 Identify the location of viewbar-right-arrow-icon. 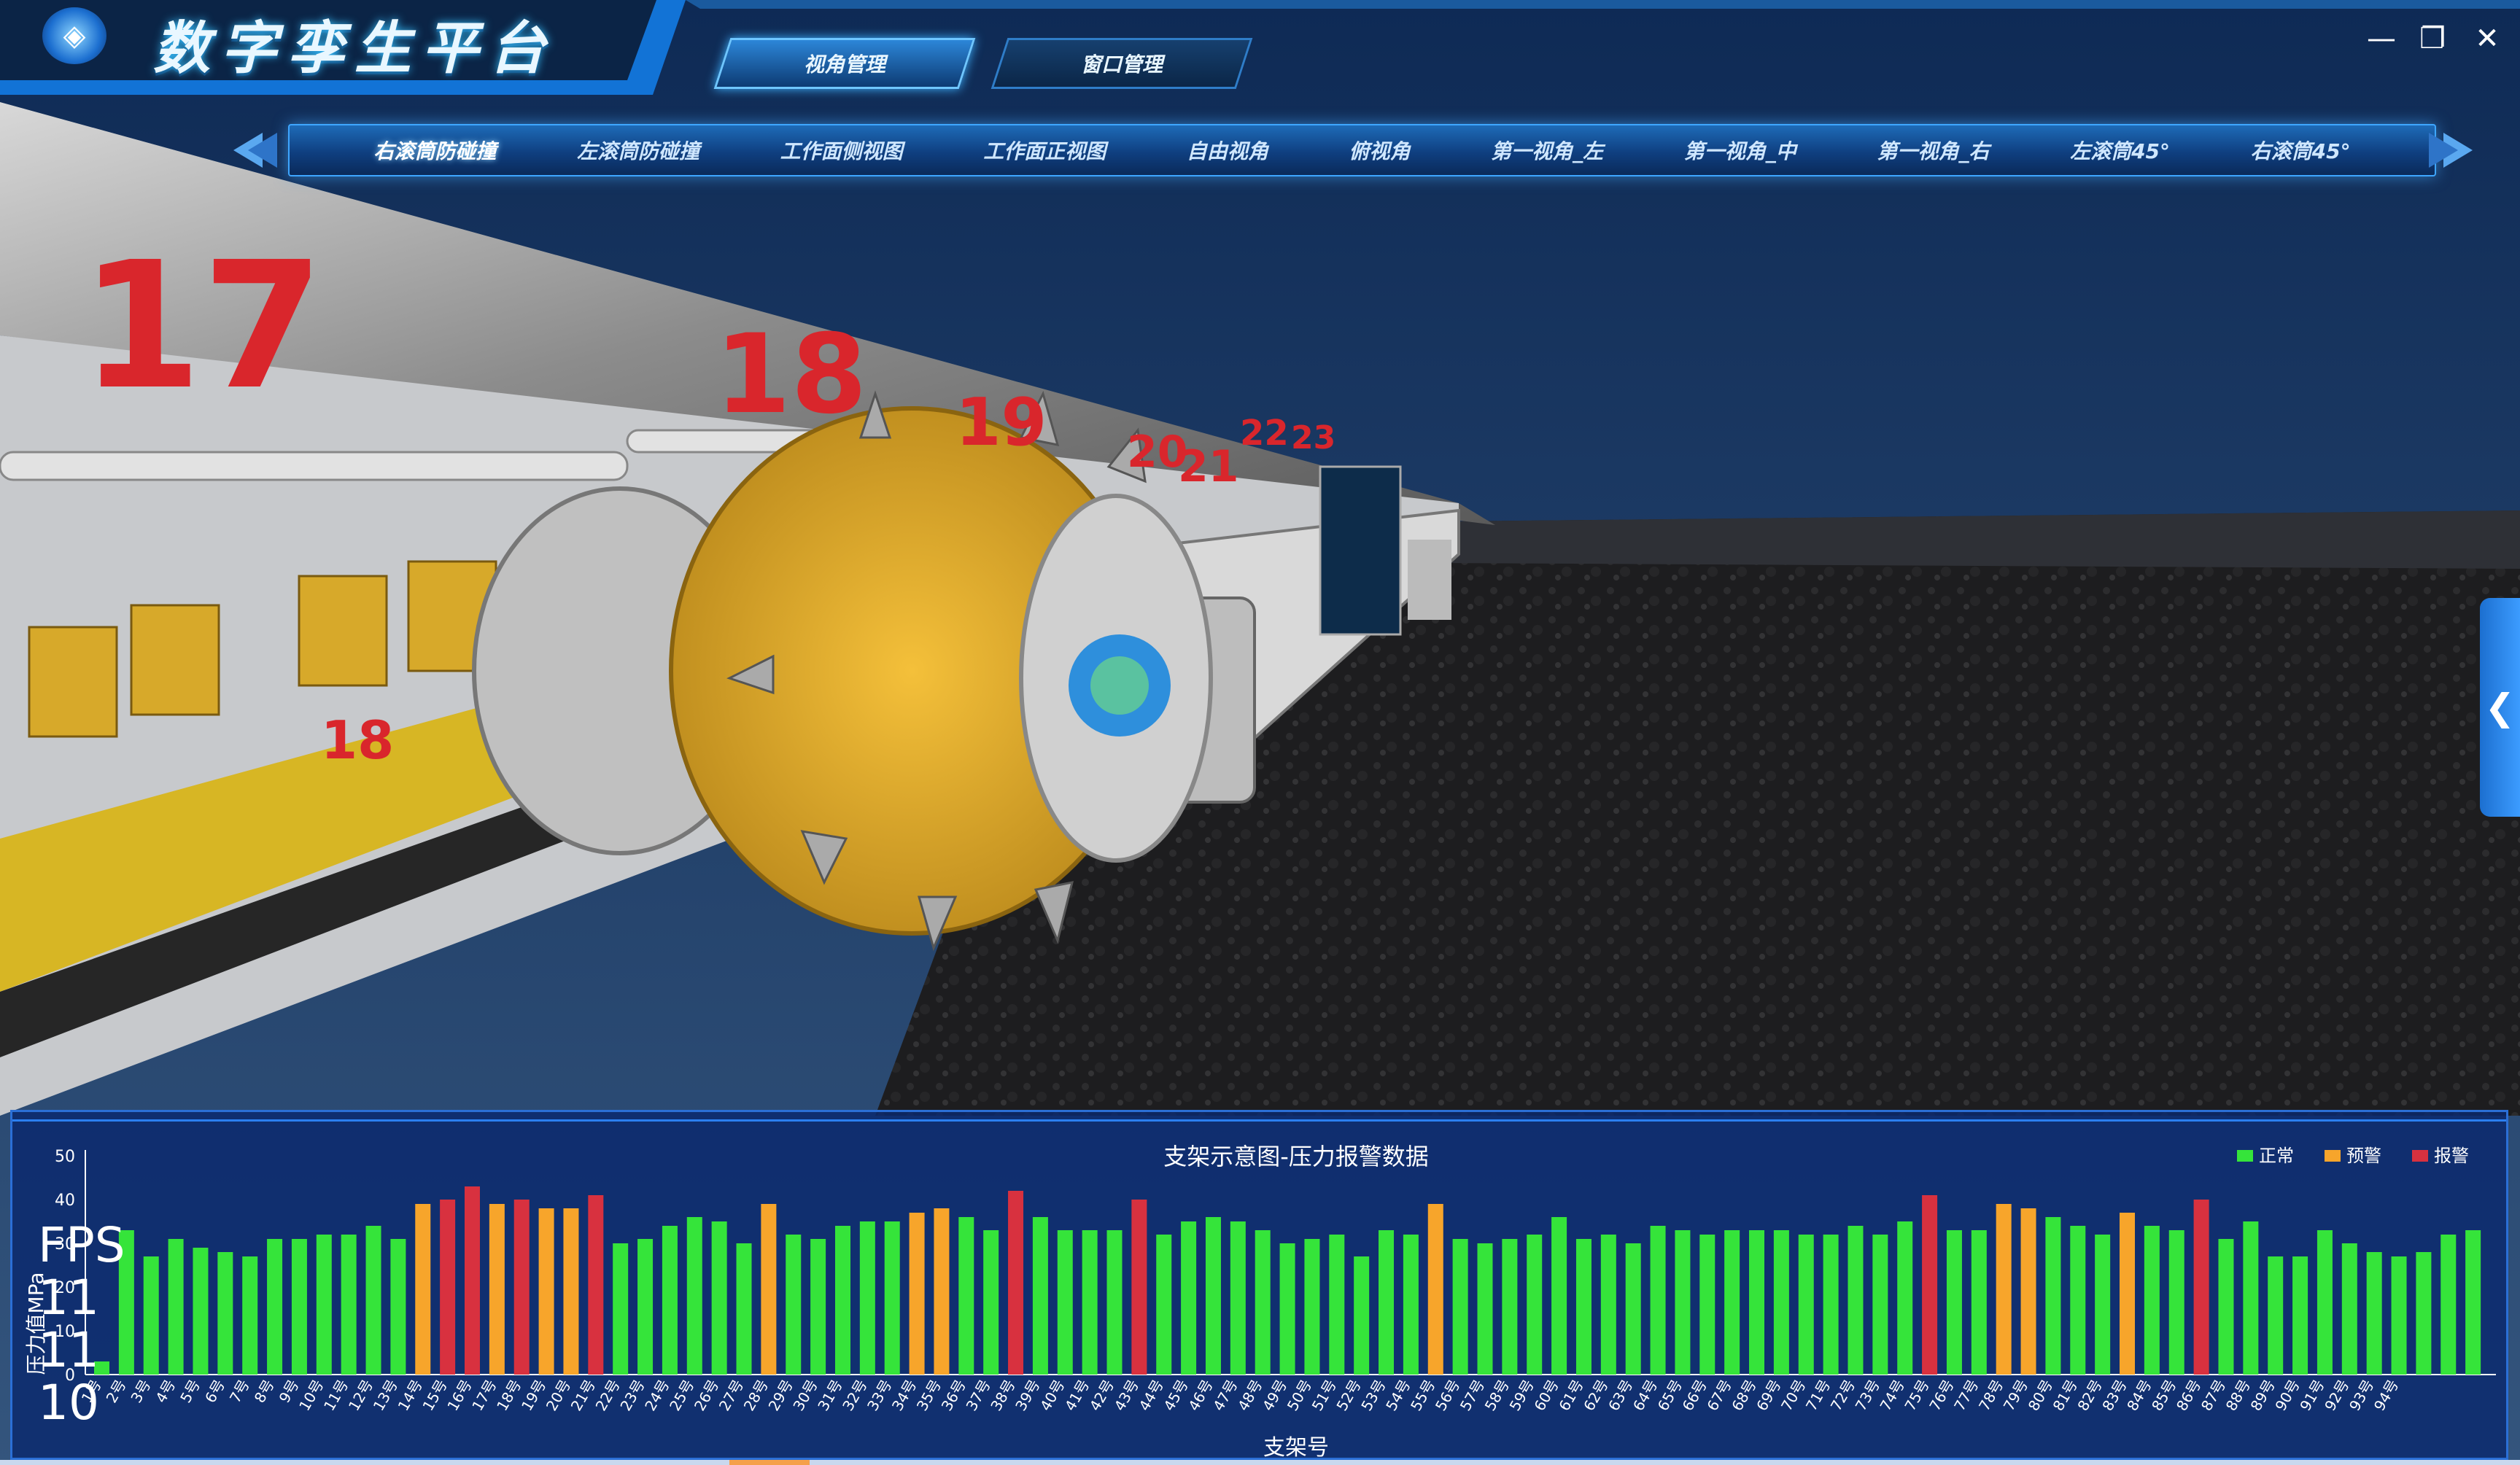
(2451, 150).